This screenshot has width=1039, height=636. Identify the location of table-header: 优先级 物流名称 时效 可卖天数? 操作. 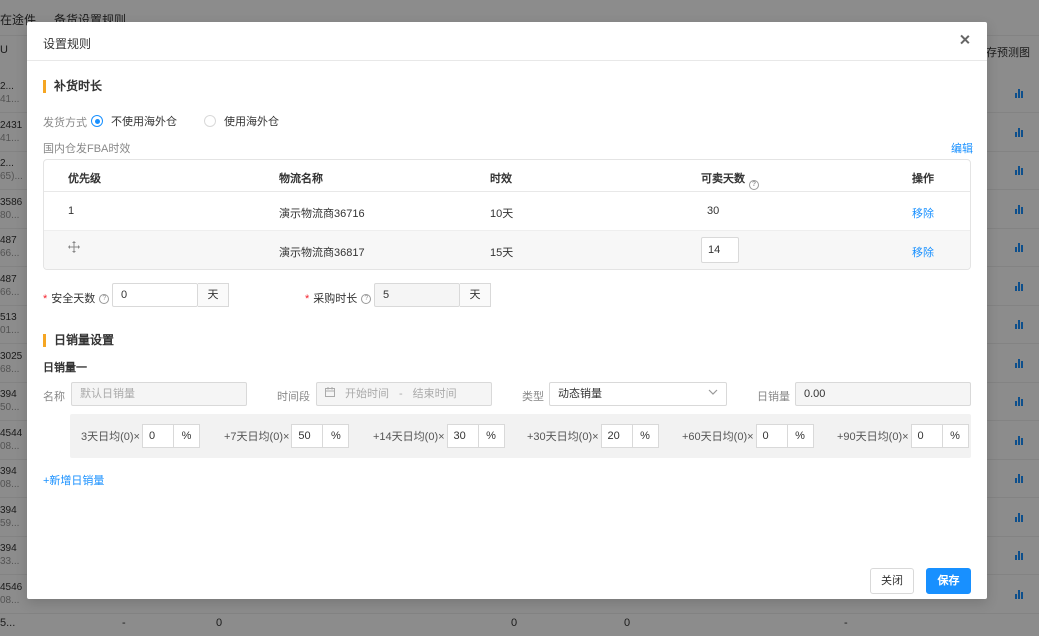
(507, 176).